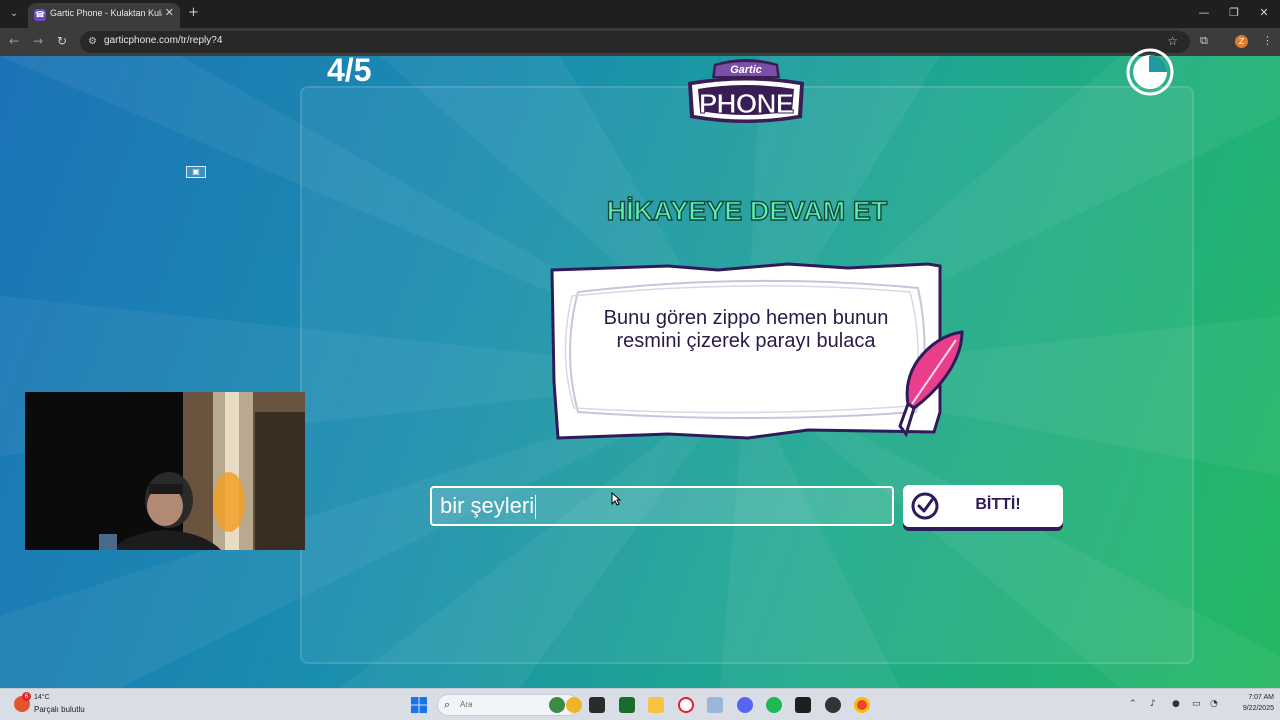 Image resolution: width=1280 pixels, height=720 pixels. Describe the element at coordinates (169, 12) in the screenshot. I see `close-icon: ✕` at that location.